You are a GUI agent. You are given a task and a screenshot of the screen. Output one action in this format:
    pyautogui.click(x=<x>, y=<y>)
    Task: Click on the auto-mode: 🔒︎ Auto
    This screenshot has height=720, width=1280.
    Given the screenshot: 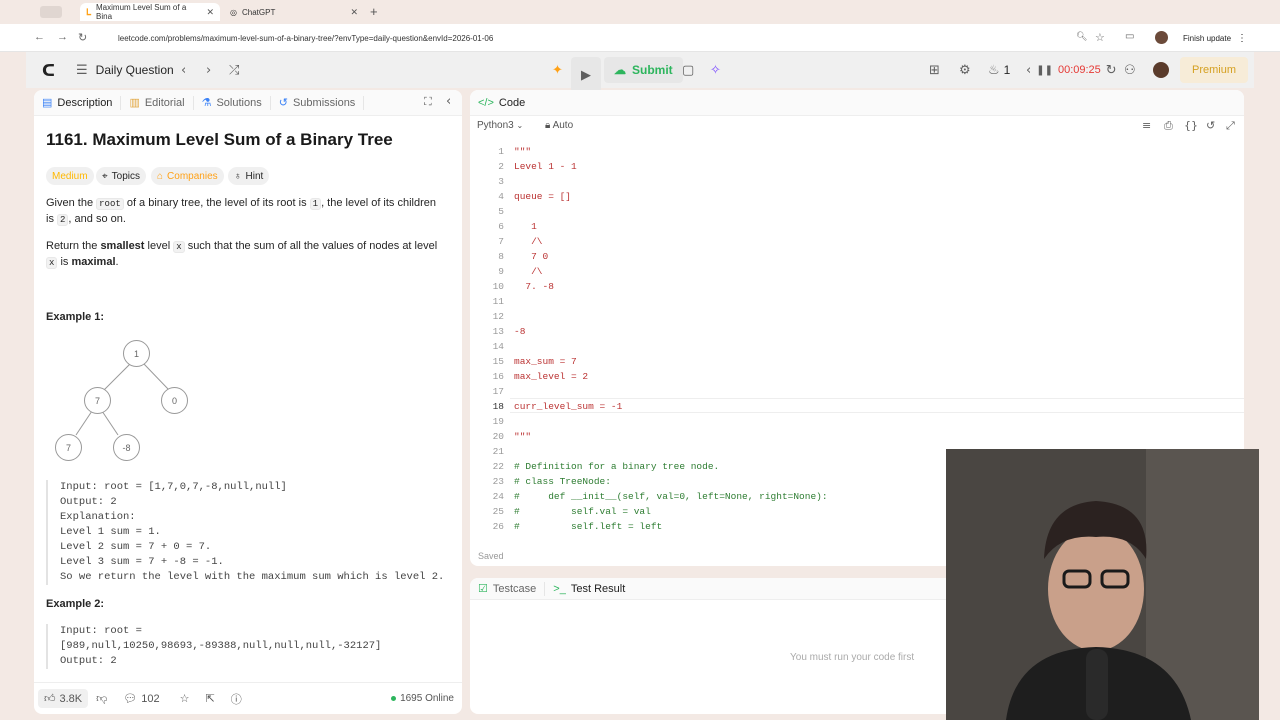 What is the action you would take?
    pyautogui.click(x=559, y=125)
    